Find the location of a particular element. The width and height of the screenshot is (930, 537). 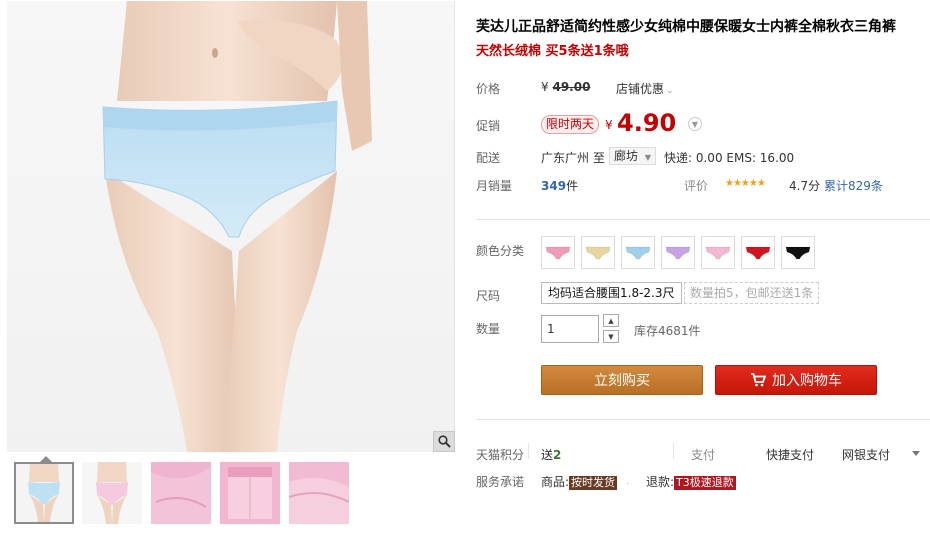

size-option: 均码适合腰围1.8-2.3尺 is located at coordinates (611, 293).